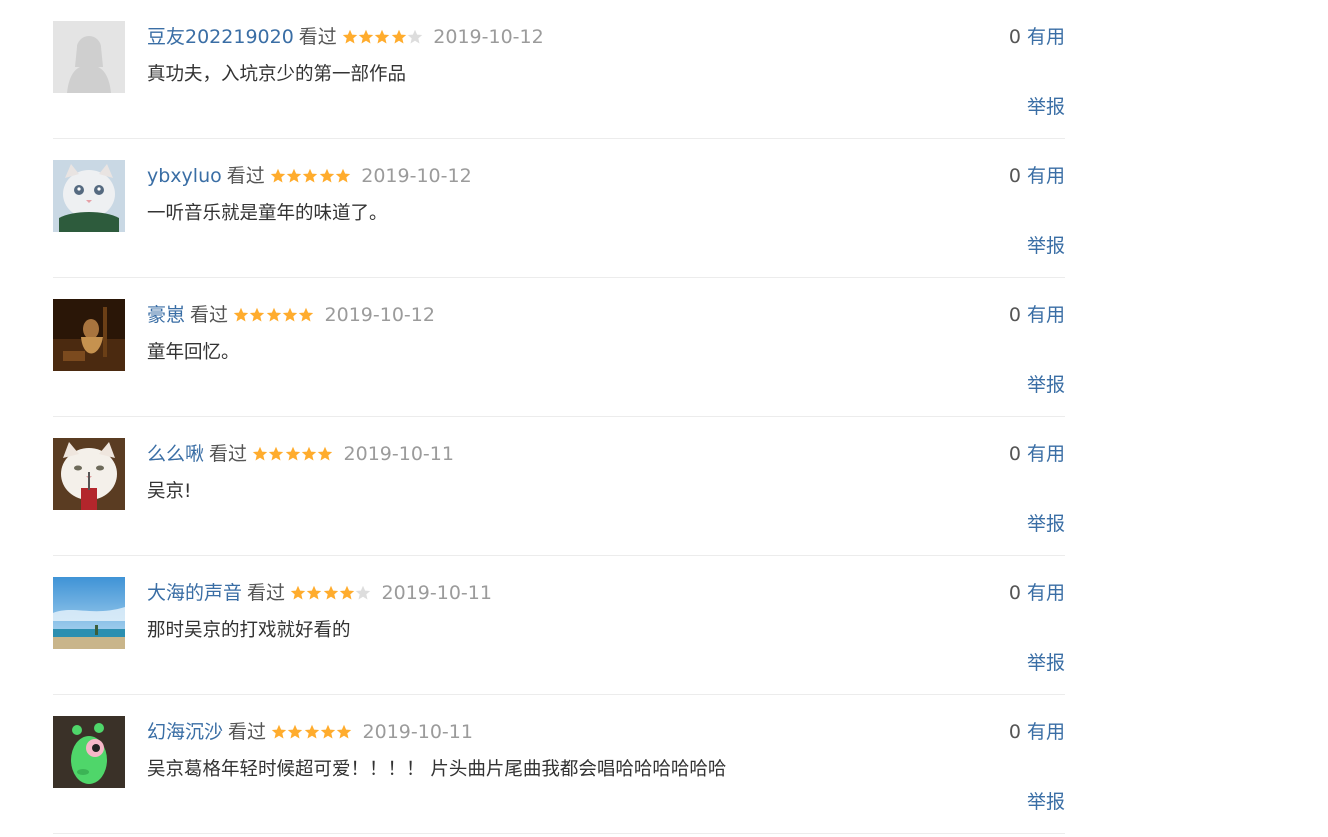 The height and width of the screenshot is (837, 1328). What do you see at coordinates (267, 213) in the screenshot?
I see `comment-text: 一听音乐就是童年的味道了。` at bounding box center [267, 213].